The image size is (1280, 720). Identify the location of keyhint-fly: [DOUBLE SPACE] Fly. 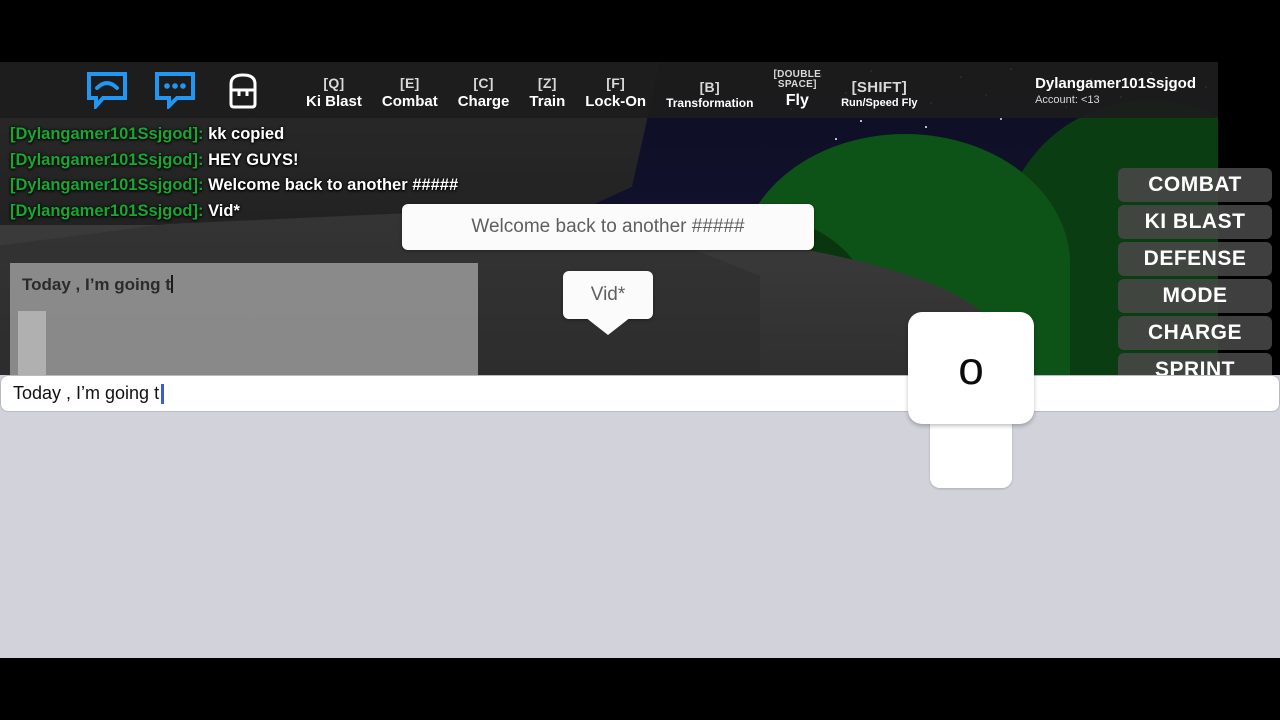
(797, 90).